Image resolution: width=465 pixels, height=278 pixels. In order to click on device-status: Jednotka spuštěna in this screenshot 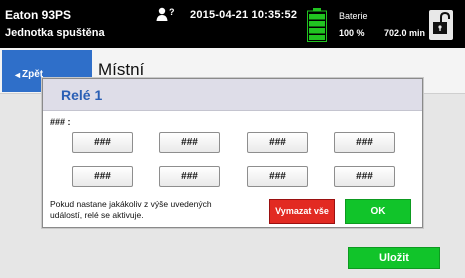, I will do `click(55, 33)`.